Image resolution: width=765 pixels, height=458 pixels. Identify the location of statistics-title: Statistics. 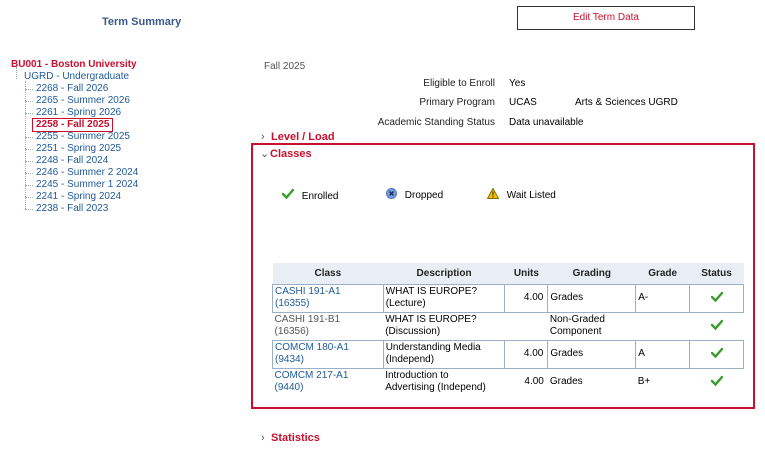
(295, 438).